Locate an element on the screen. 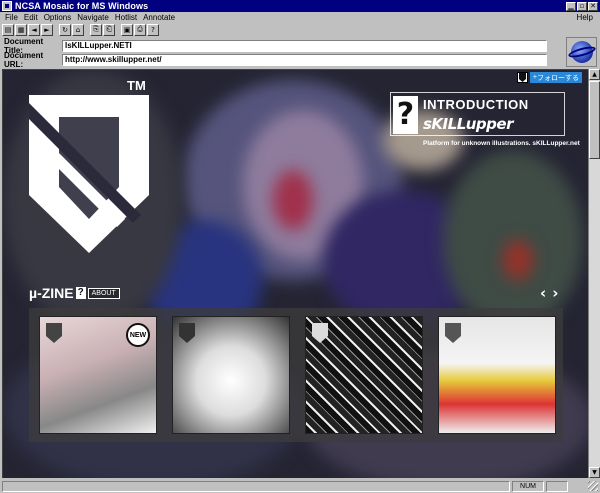  status-text is located at coordinates (256, 486).